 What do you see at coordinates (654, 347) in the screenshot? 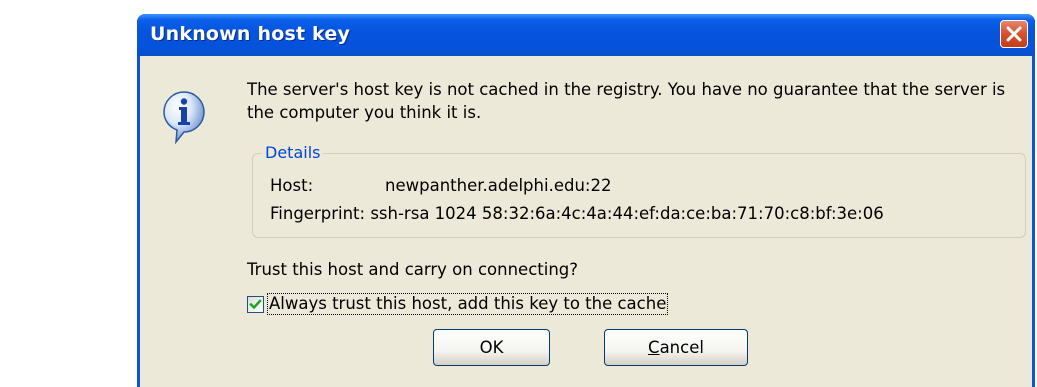
I see `cancel-mnemonic: C` at bounding box center [654, 347].